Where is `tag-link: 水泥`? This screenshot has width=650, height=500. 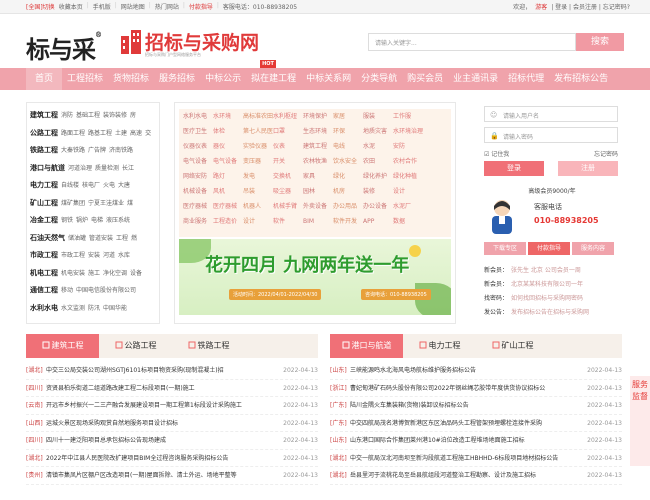
tag-link: 水泥 is located at coordinates (378, 146).